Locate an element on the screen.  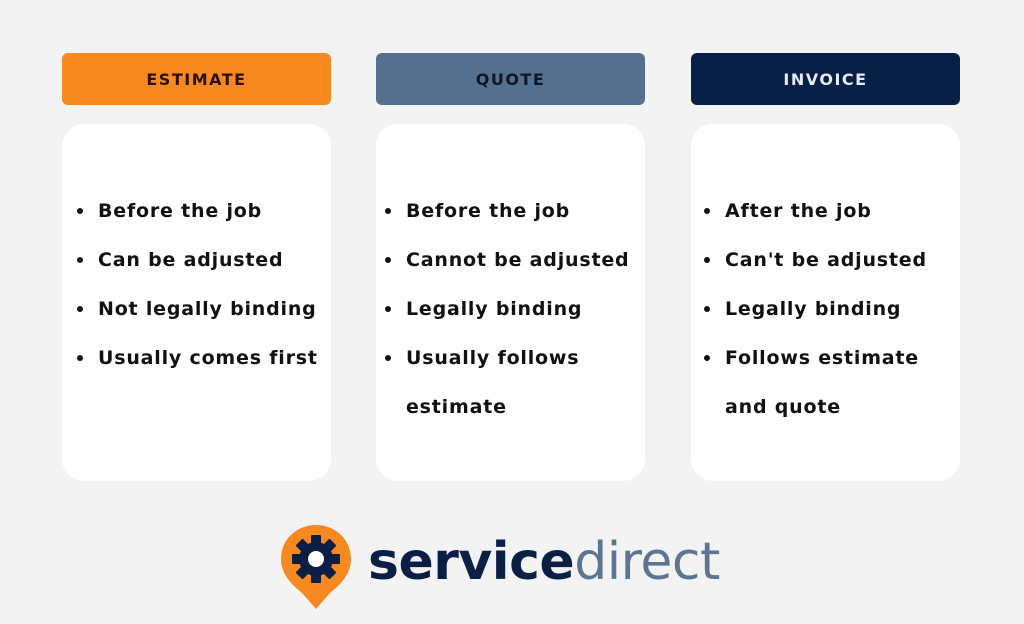
servicedirect-logo: servicedirect is located at coordinates (499, 567).